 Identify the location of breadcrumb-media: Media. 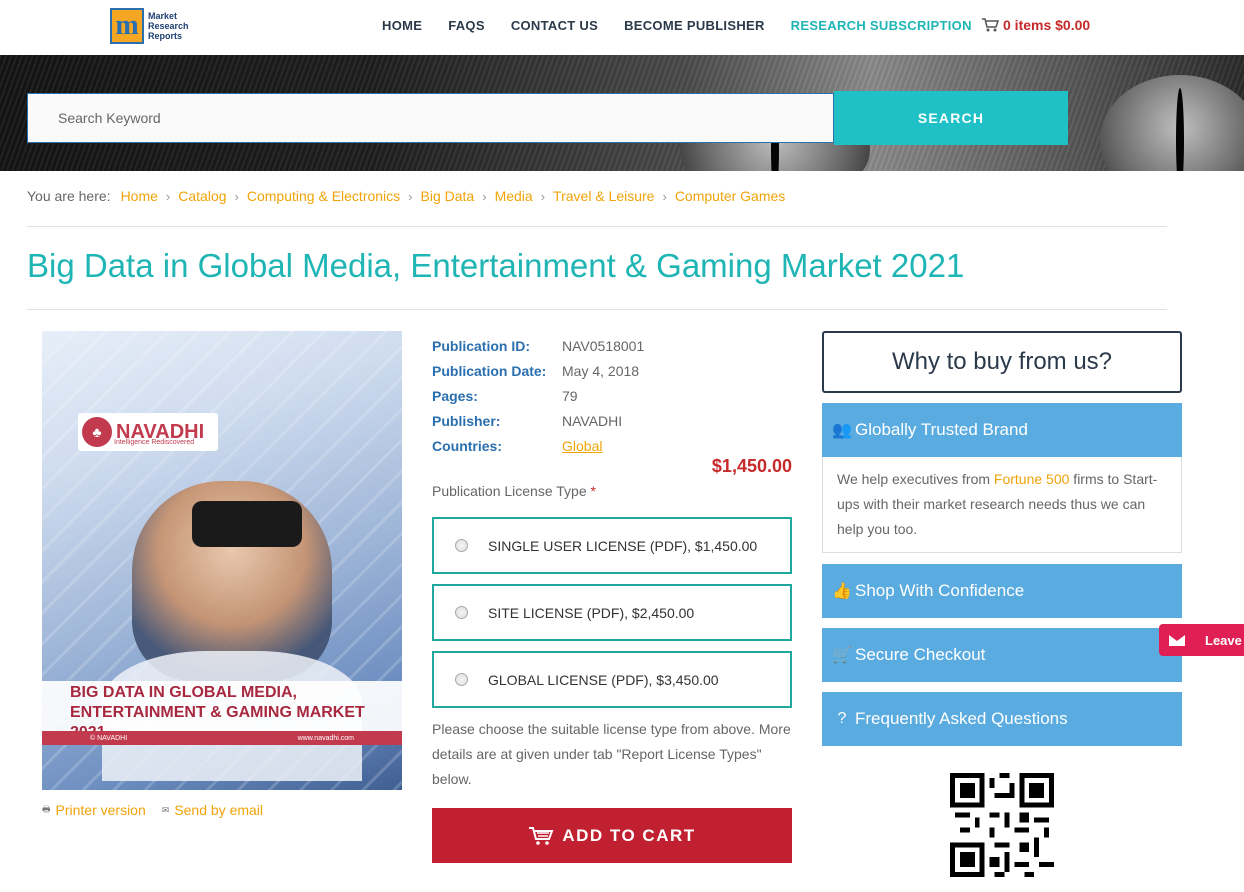
(514, 196).